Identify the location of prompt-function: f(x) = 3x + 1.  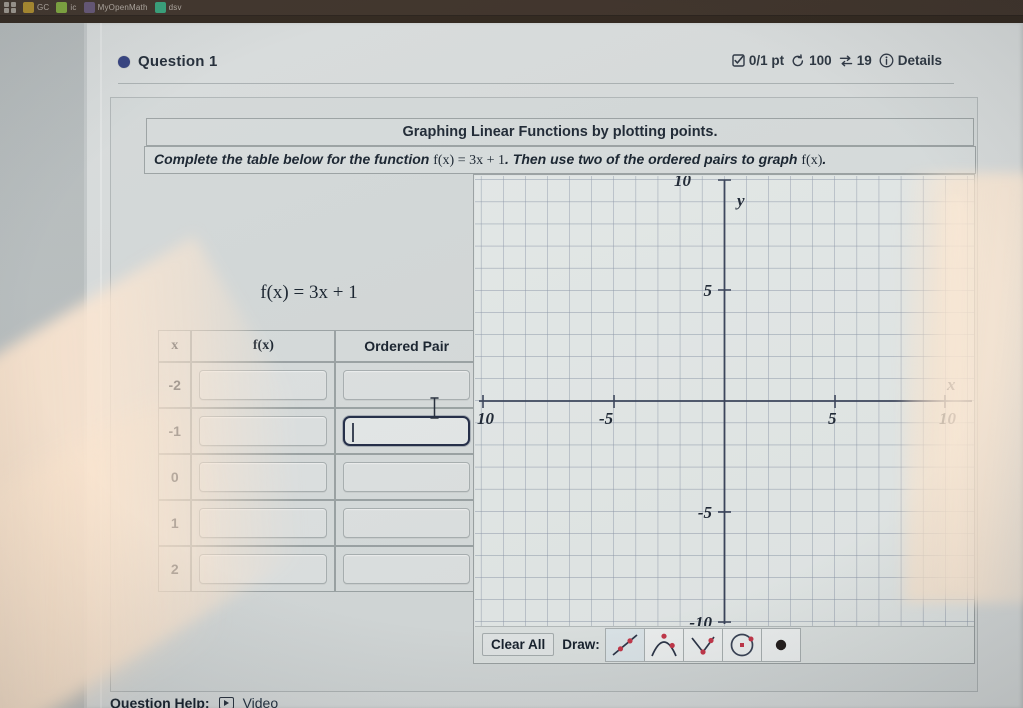
(469, 160).